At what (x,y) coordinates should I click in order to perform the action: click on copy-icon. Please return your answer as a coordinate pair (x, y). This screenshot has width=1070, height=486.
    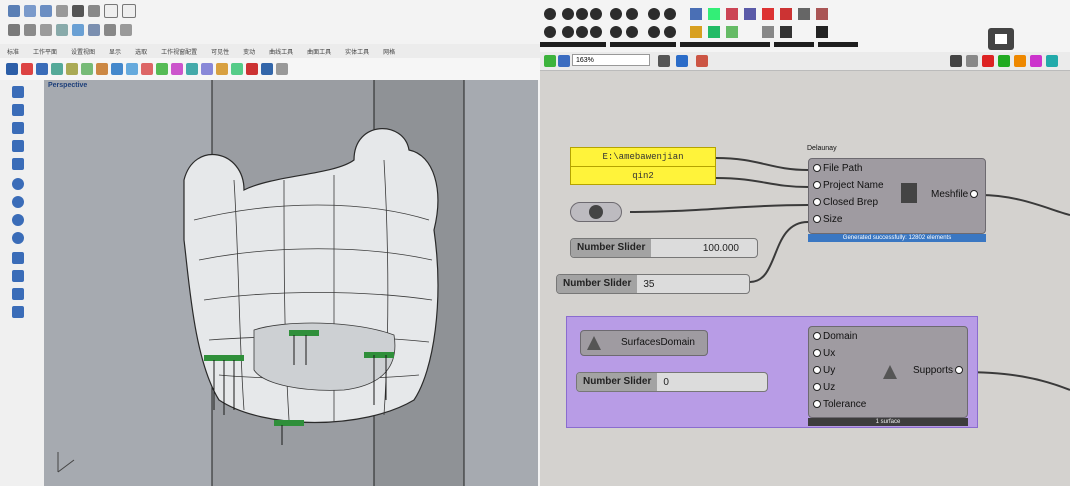
    Looking at the image, I should click on (30, 30).